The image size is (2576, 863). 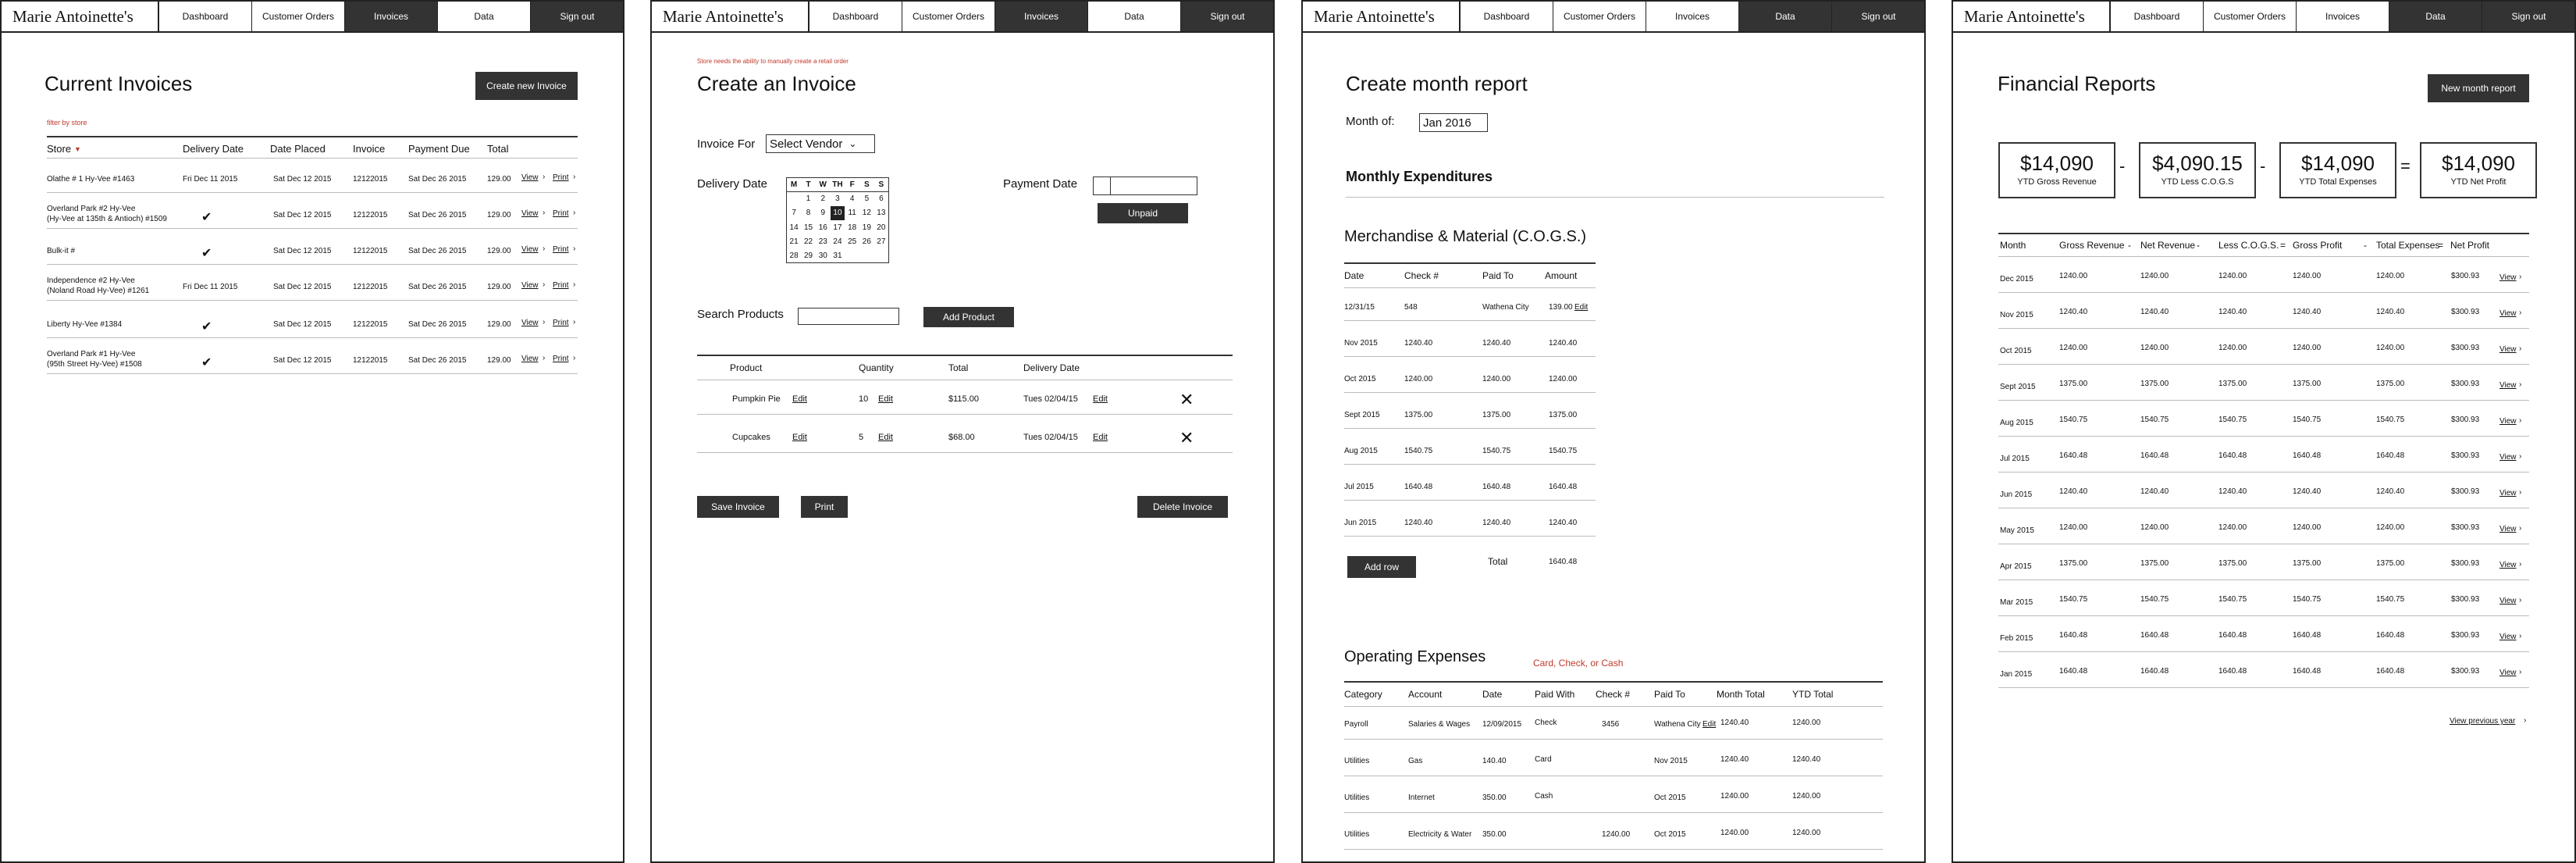 What do you see at coordinates (969, 317) in the screenshot?
I see `add-product-button: Add Product` at bounding box center [969, 317].